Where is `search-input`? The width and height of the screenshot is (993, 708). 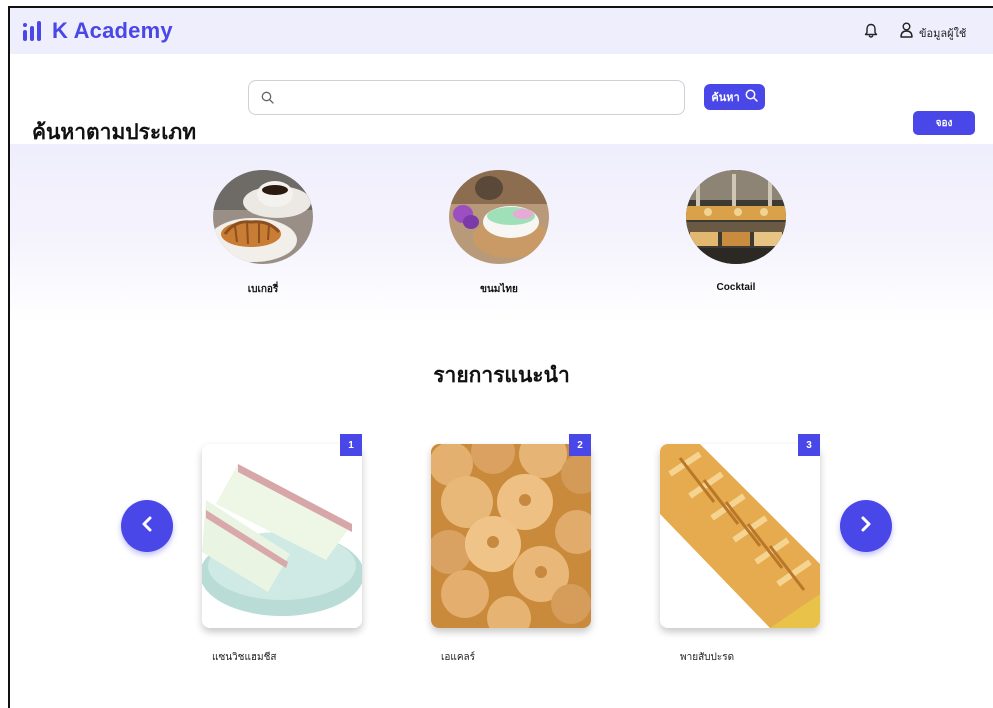 search-input is located at coordinates (478, 98).